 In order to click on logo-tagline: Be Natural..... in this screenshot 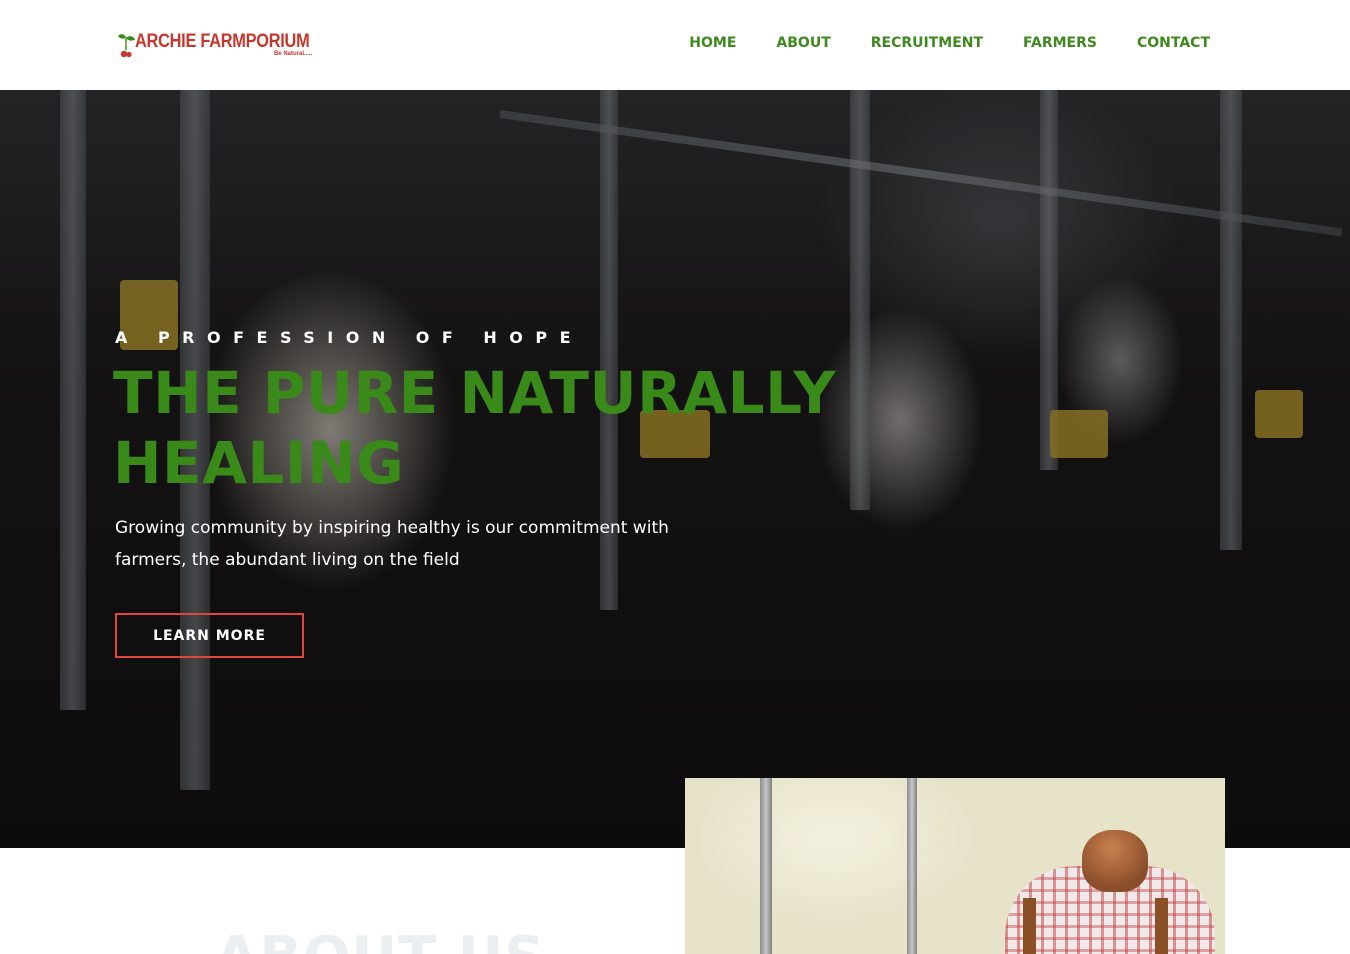, I will do `click(293, 54)`.